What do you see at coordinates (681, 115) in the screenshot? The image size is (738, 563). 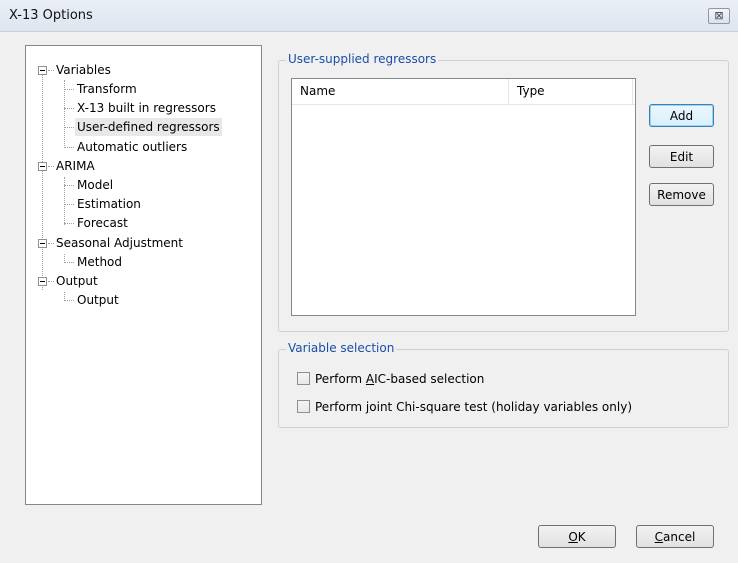 I see `add-button: Add` at bounding box center [681, 115].